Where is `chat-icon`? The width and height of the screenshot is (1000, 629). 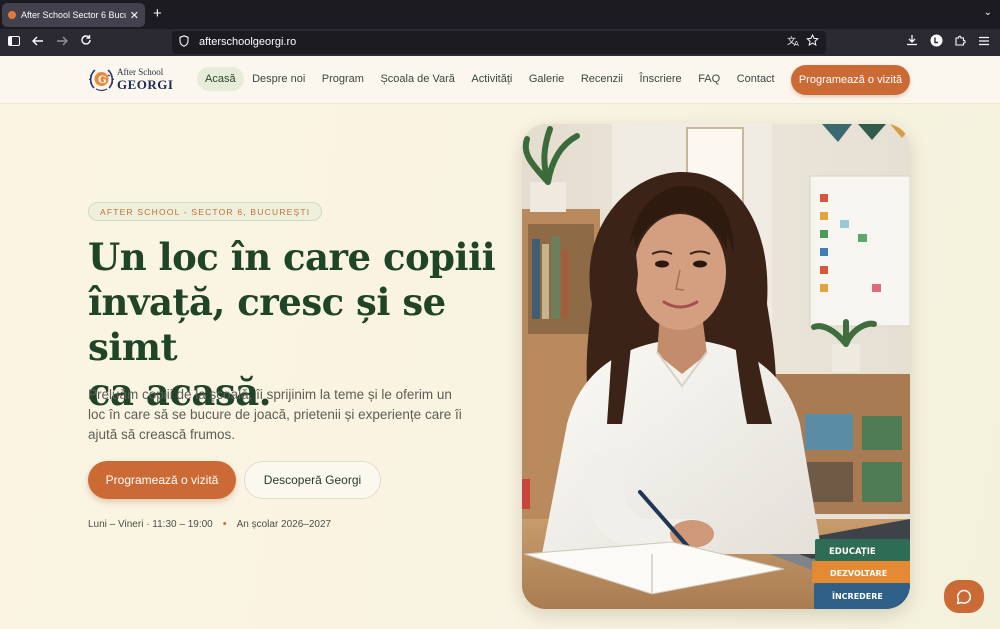 chat-icon is located at coordinates (964, 596).